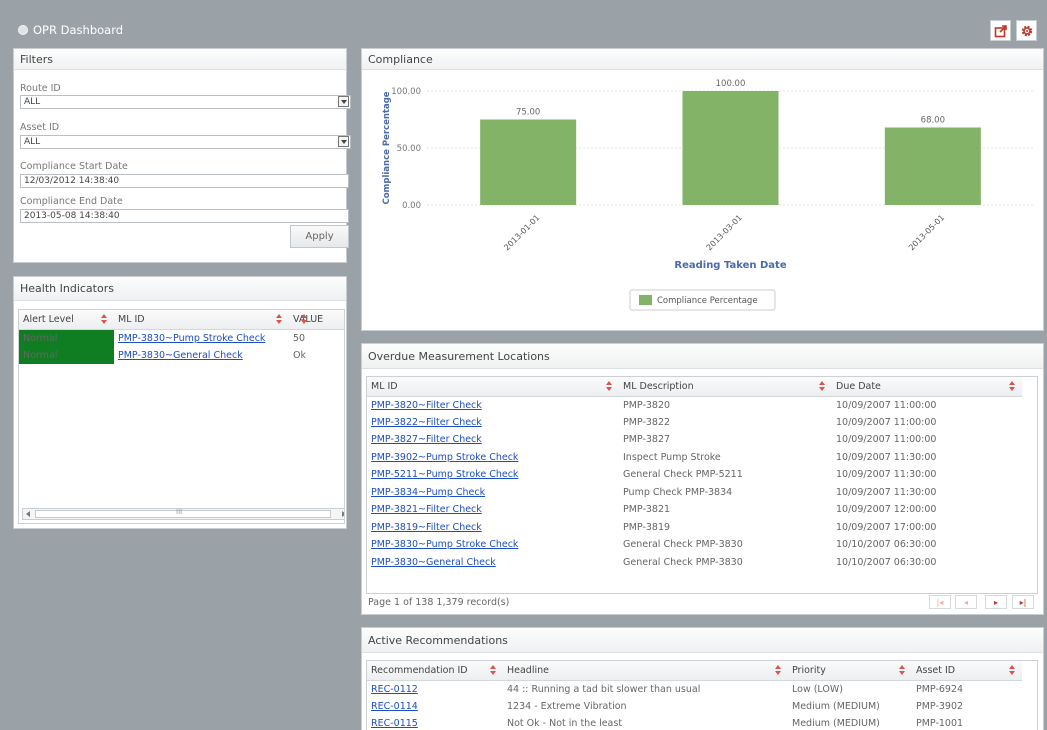 The width and height of the screenshot is (1047, 730). I want to click on col-recommendation-id: Recommendation ID, so click(435, 671).